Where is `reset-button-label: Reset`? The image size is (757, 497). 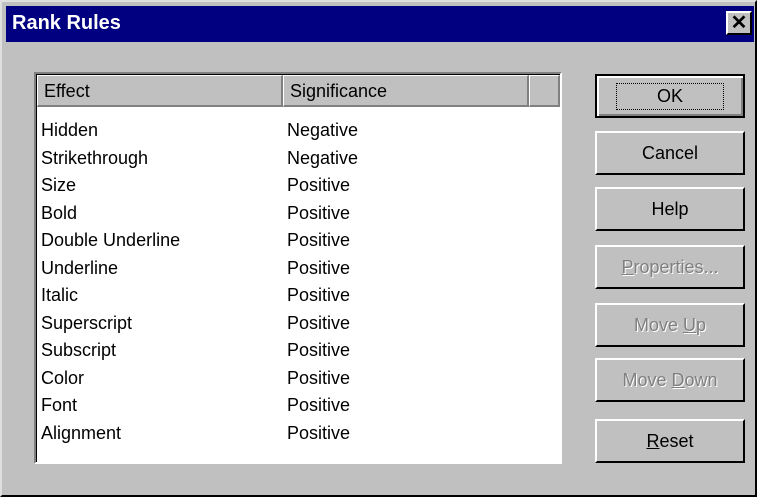 reset-button-label: Reset is located at coordinates (670, 440).